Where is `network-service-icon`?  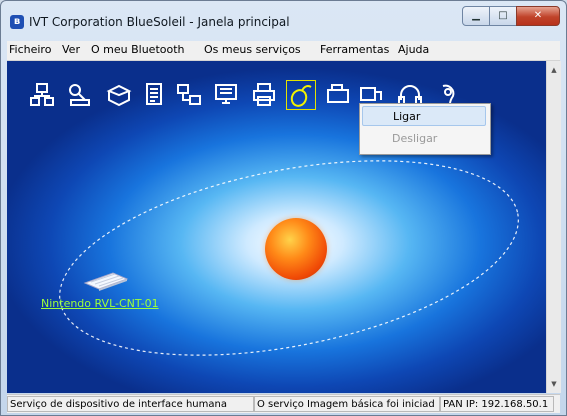 network-service-icon is located at coordinates (42, 95).